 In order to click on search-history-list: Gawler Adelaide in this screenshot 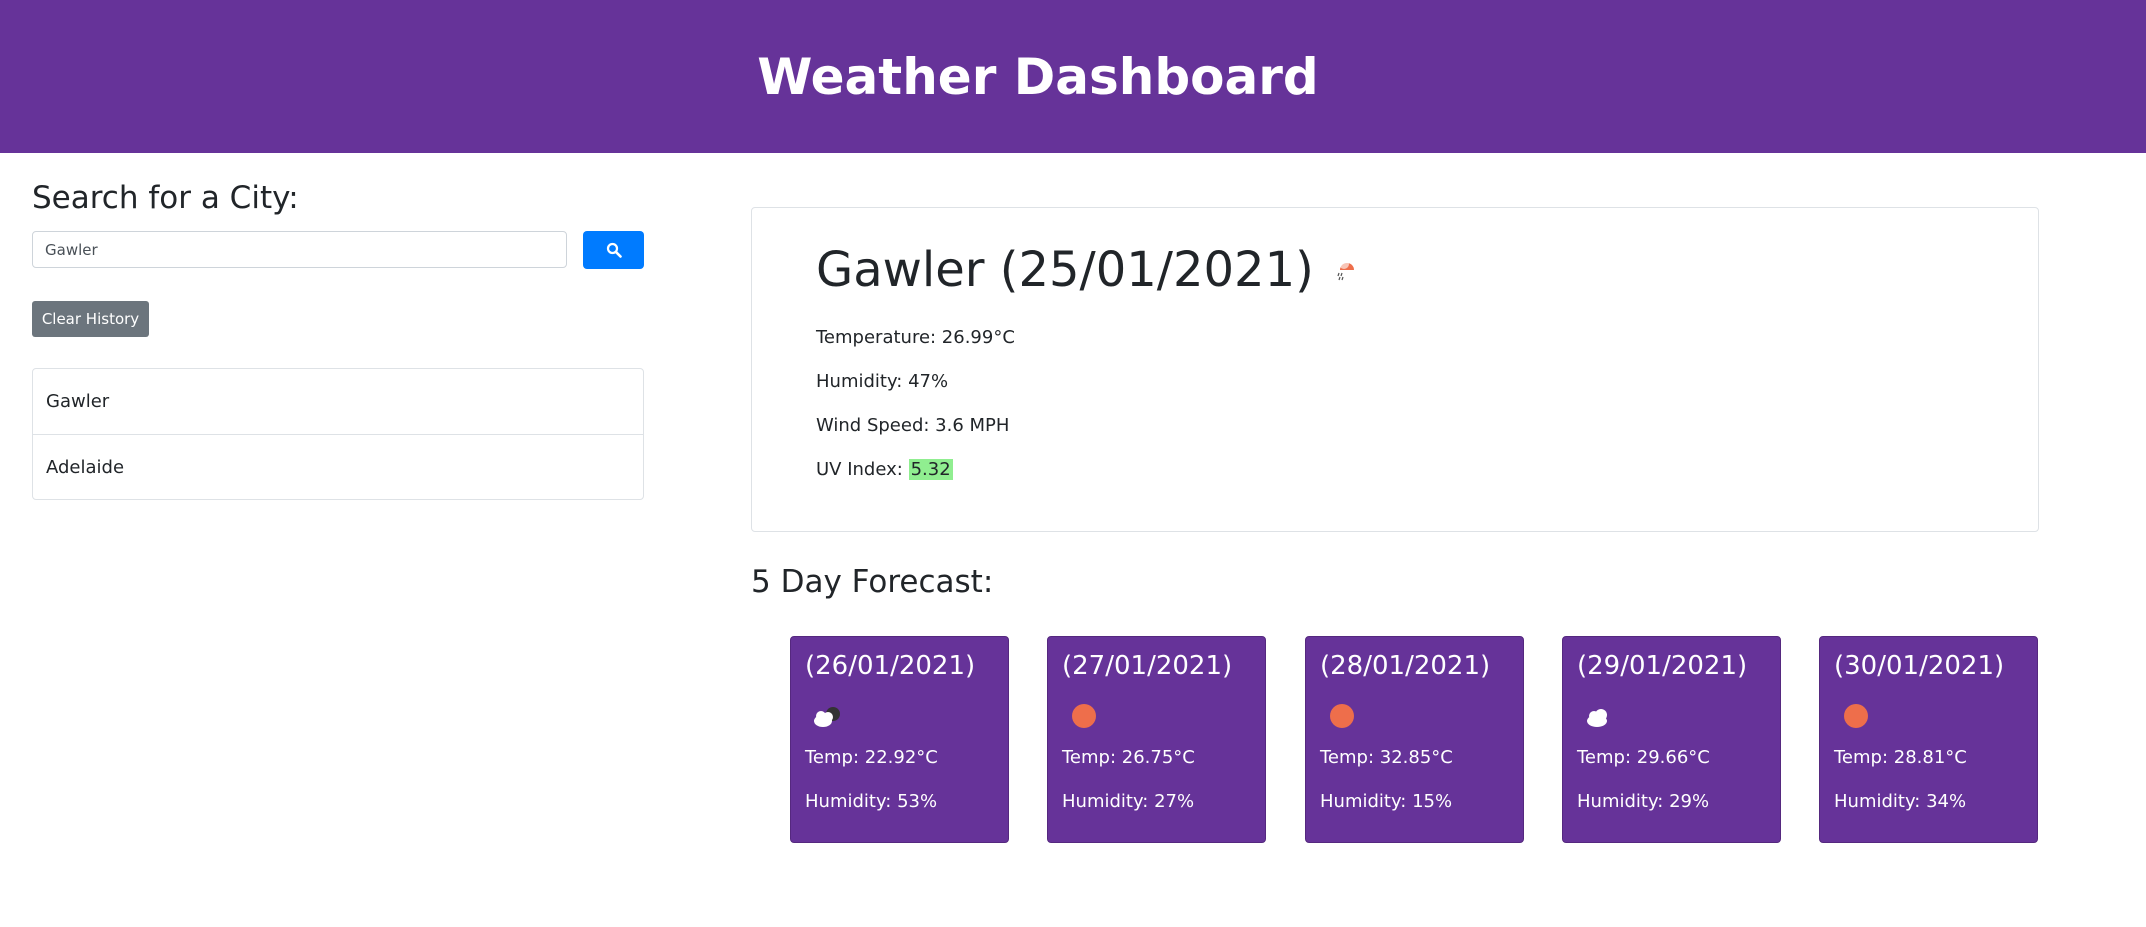, I will do `click(338, 434)`.